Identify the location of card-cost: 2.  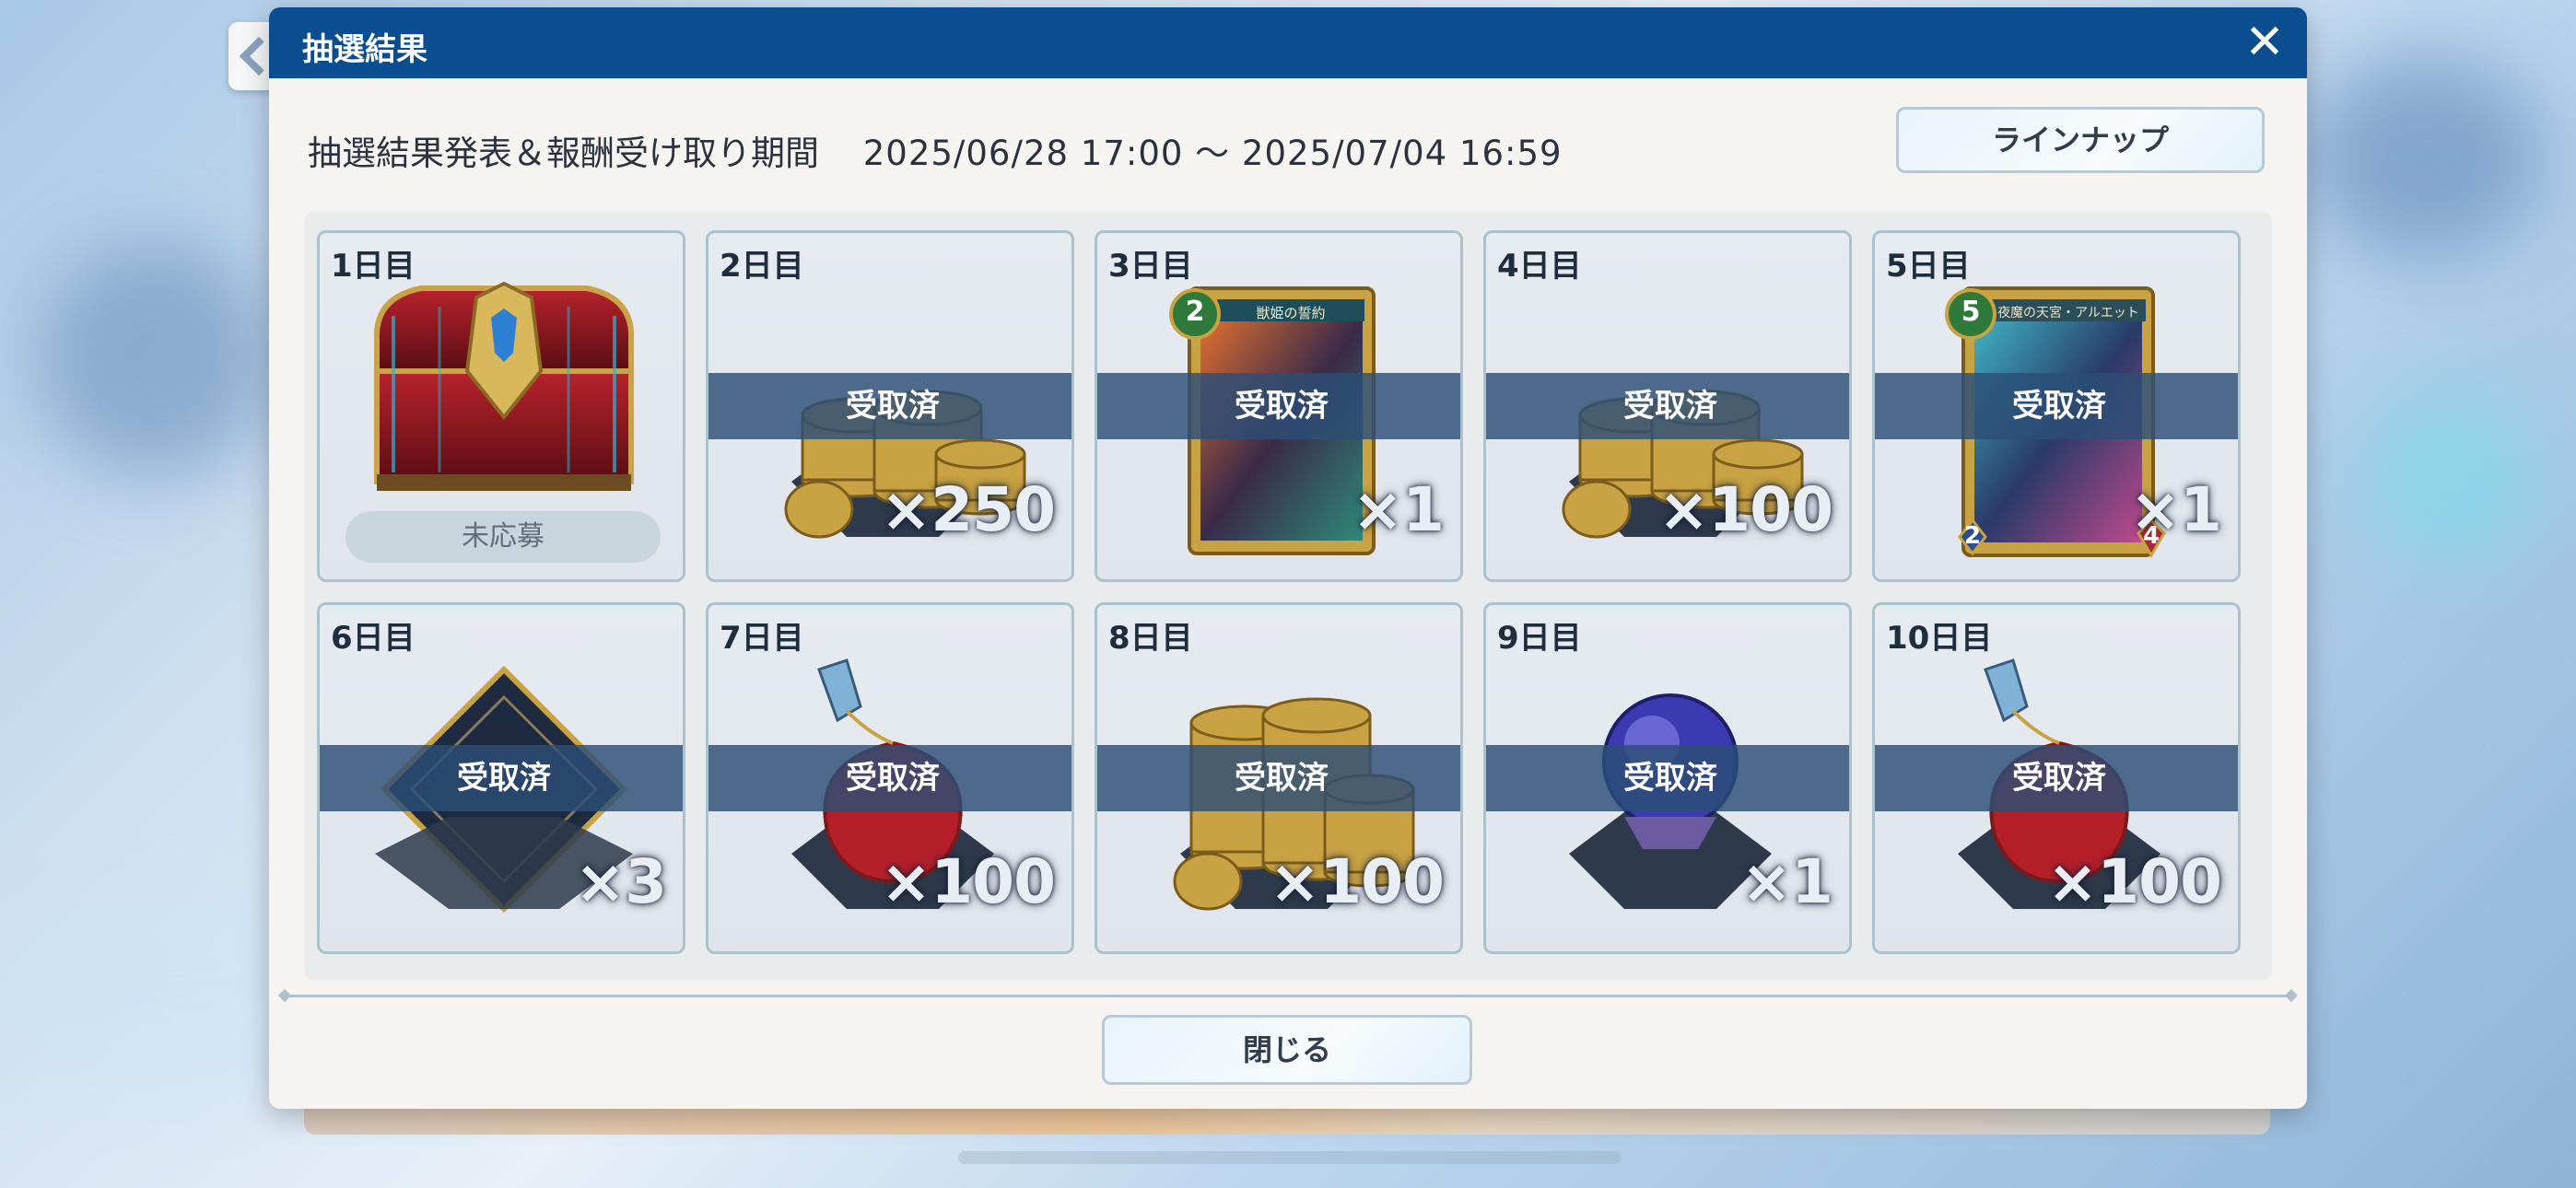
(1195, 312).